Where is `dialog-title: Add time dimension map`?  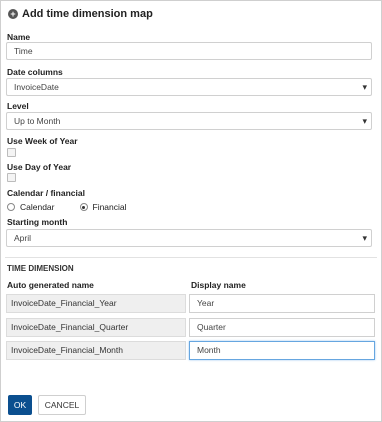
dialog-title: Add time dimension map is located at coordinates (87, 14).